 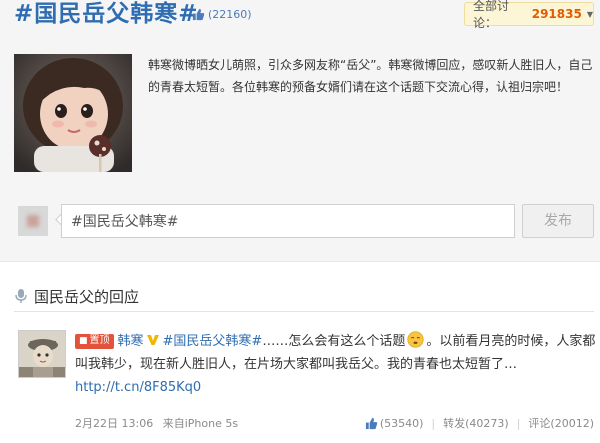 I want to click on post-text-part1: ……怎么会有这么个话题, so click(x=334, y=341).